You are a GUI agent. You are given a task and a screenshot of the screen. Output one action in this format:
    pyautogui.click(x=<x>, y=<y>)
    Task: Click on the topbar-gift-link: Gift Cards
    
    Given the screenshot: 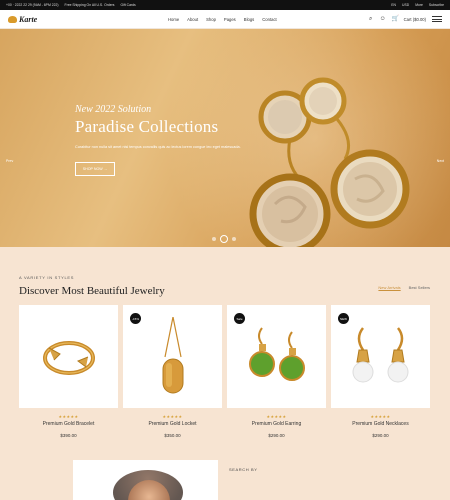 What is the action you would take?
    pyautogui.click(x=127, y=5)
    